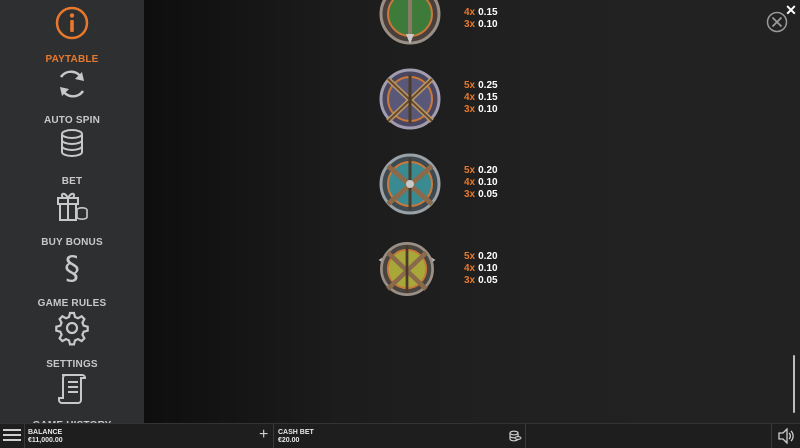 The height and width of the screenshot is (448, 800). I want to click on hamburger-menu-icon, so click(12, 436).